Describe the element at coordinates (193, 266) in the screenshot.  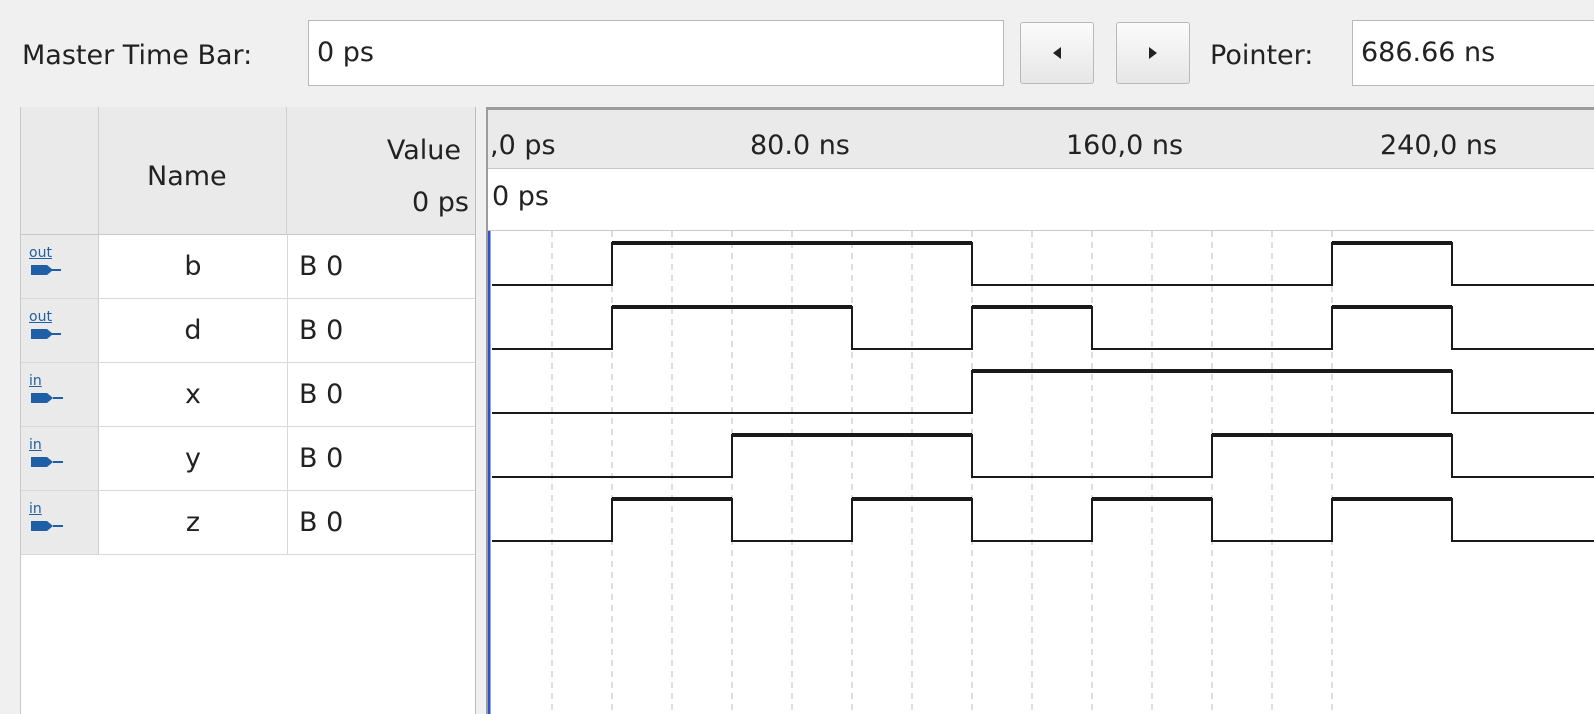
I see `signal-name: b` at that location.